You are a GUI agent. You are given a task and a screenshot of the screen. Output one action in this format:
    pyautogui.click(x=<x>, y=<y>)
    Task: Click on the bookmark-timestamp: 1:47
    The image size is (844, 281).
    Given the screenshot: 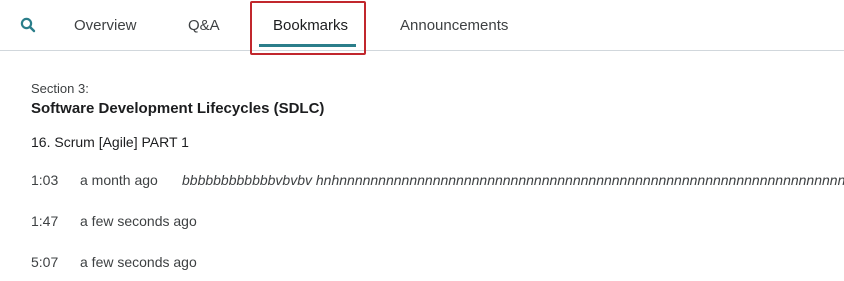 What is the action you would take?
    pyautogui.click(x=44, y=221)
    